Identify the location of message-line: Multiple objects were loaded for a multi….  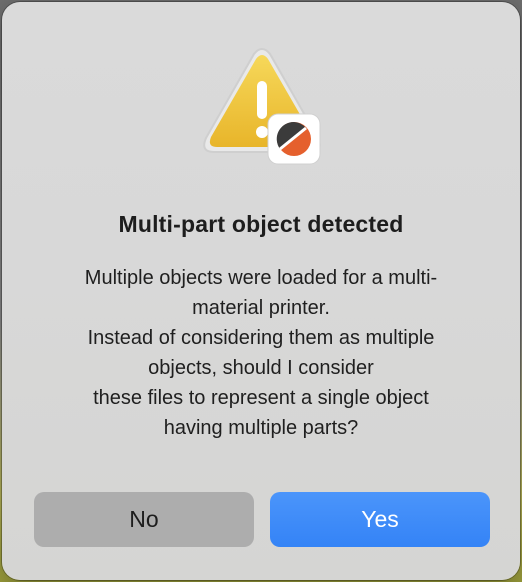
(261, 278).